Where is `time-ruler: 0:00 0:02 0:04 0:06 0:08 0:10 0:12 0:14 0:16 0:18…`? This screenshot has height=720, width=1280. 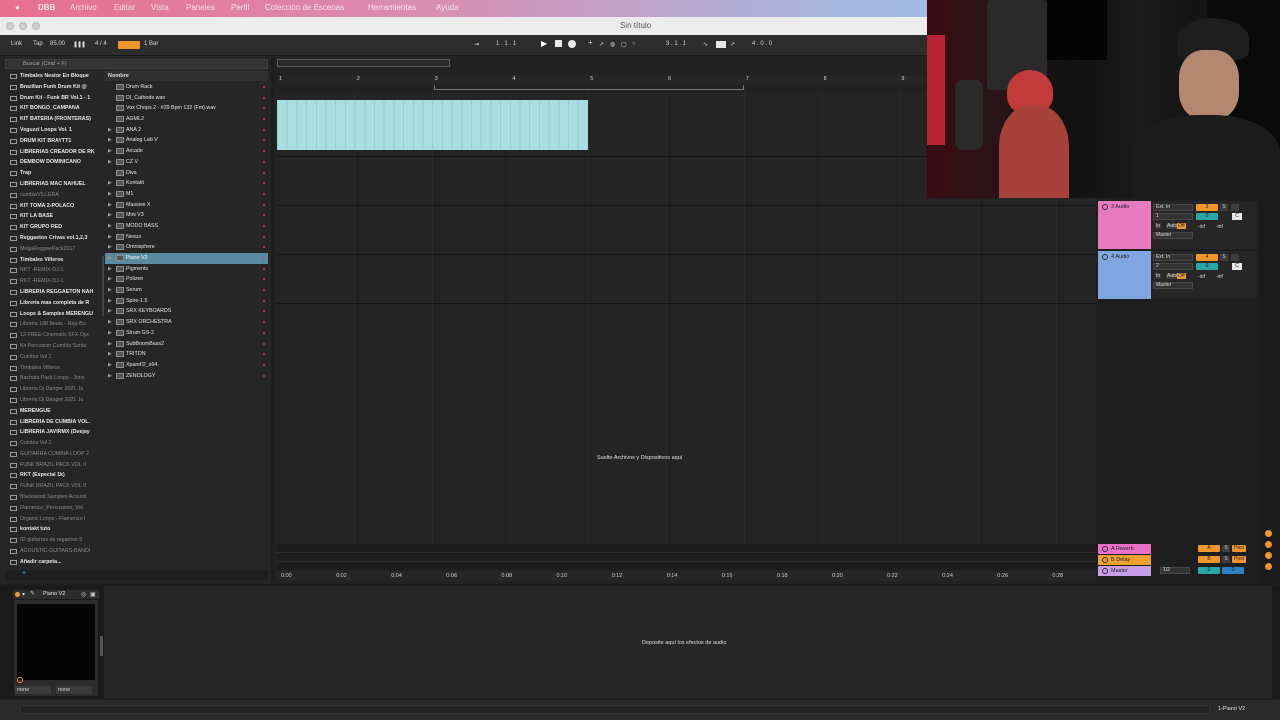
time-ruler: 0:00 0:02 0:04 0:06 0:08 0:10 0:12 0:14 0:16 0:18… is located at coordinates (686, 576).